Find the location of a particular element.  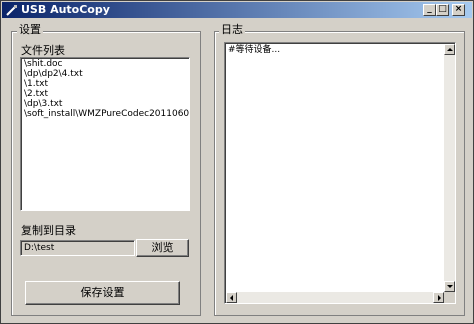

save-settings-button: 保存设置 is located at coordinates (102, 293).